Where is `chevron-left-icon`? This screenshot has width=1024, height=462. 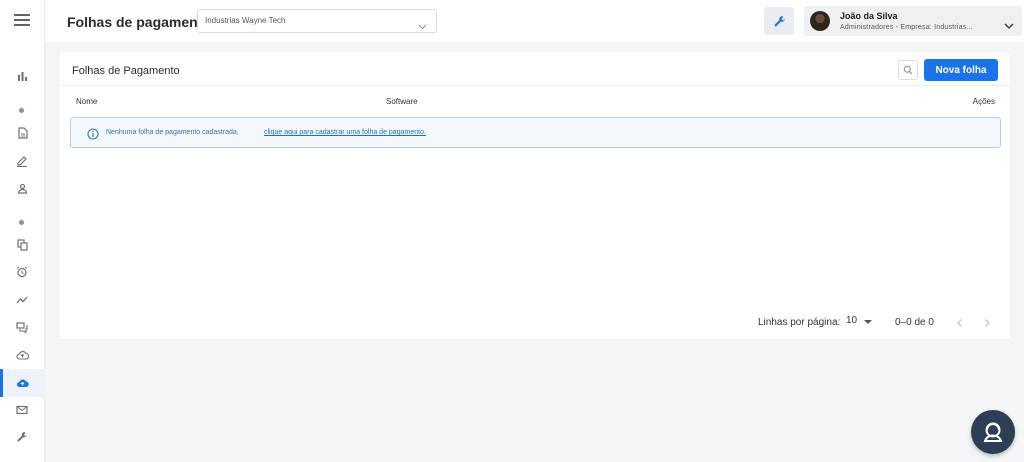 chevron-left-icon is located at coordinates (959, 323).